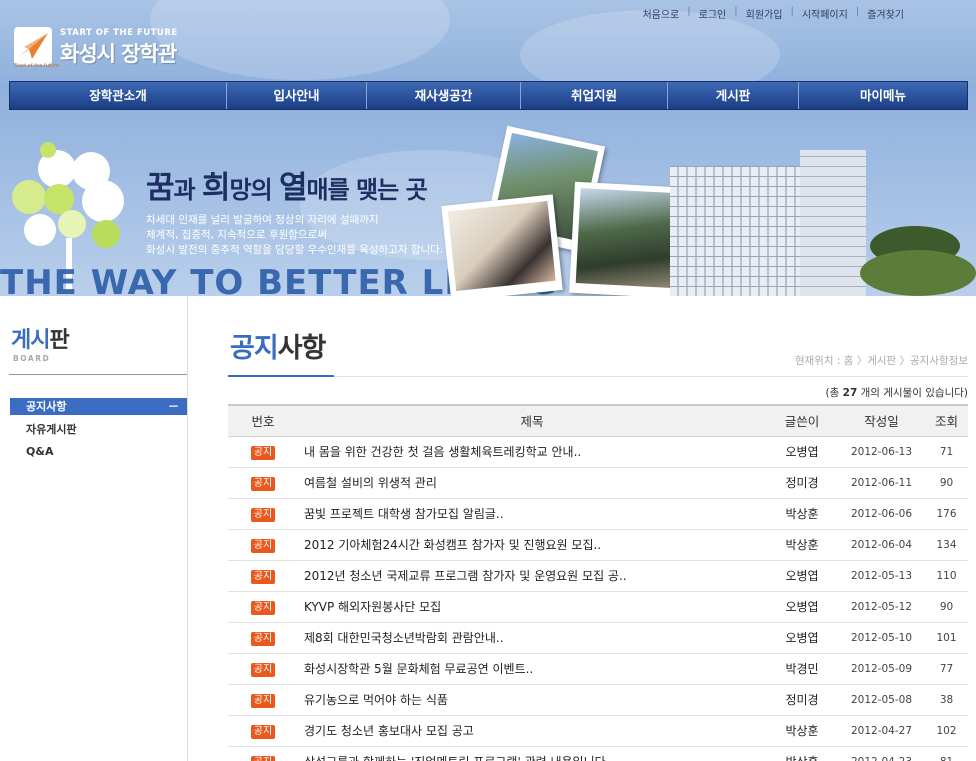  I want to click on link-bookmark: 즐겨찾기, so click(885, 13).